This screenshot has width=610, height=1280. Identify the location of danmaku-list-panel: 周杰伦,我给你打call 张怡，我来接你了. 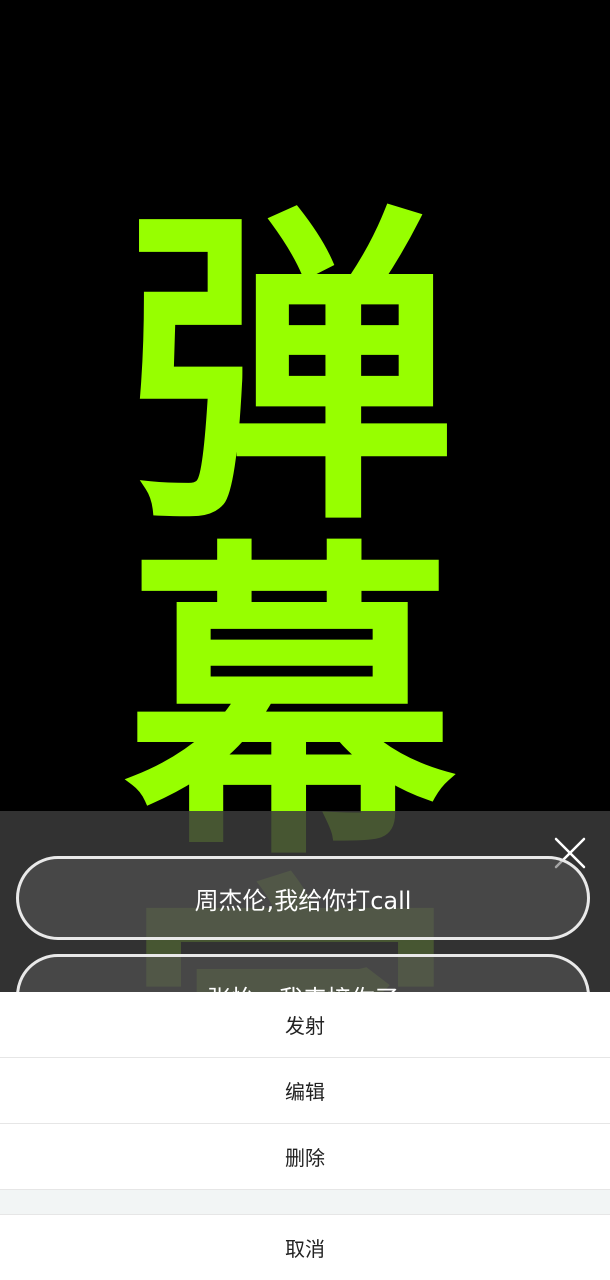
(305, 901).